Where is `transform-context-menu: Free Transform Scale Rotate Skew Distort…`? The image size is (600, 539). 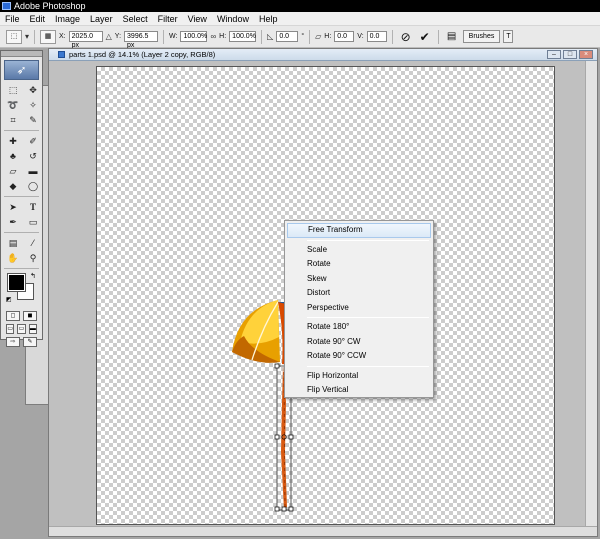 transform-context-menu: Free Transform Scale Rotate Skew Distort… is located at coordinates (359, 309).